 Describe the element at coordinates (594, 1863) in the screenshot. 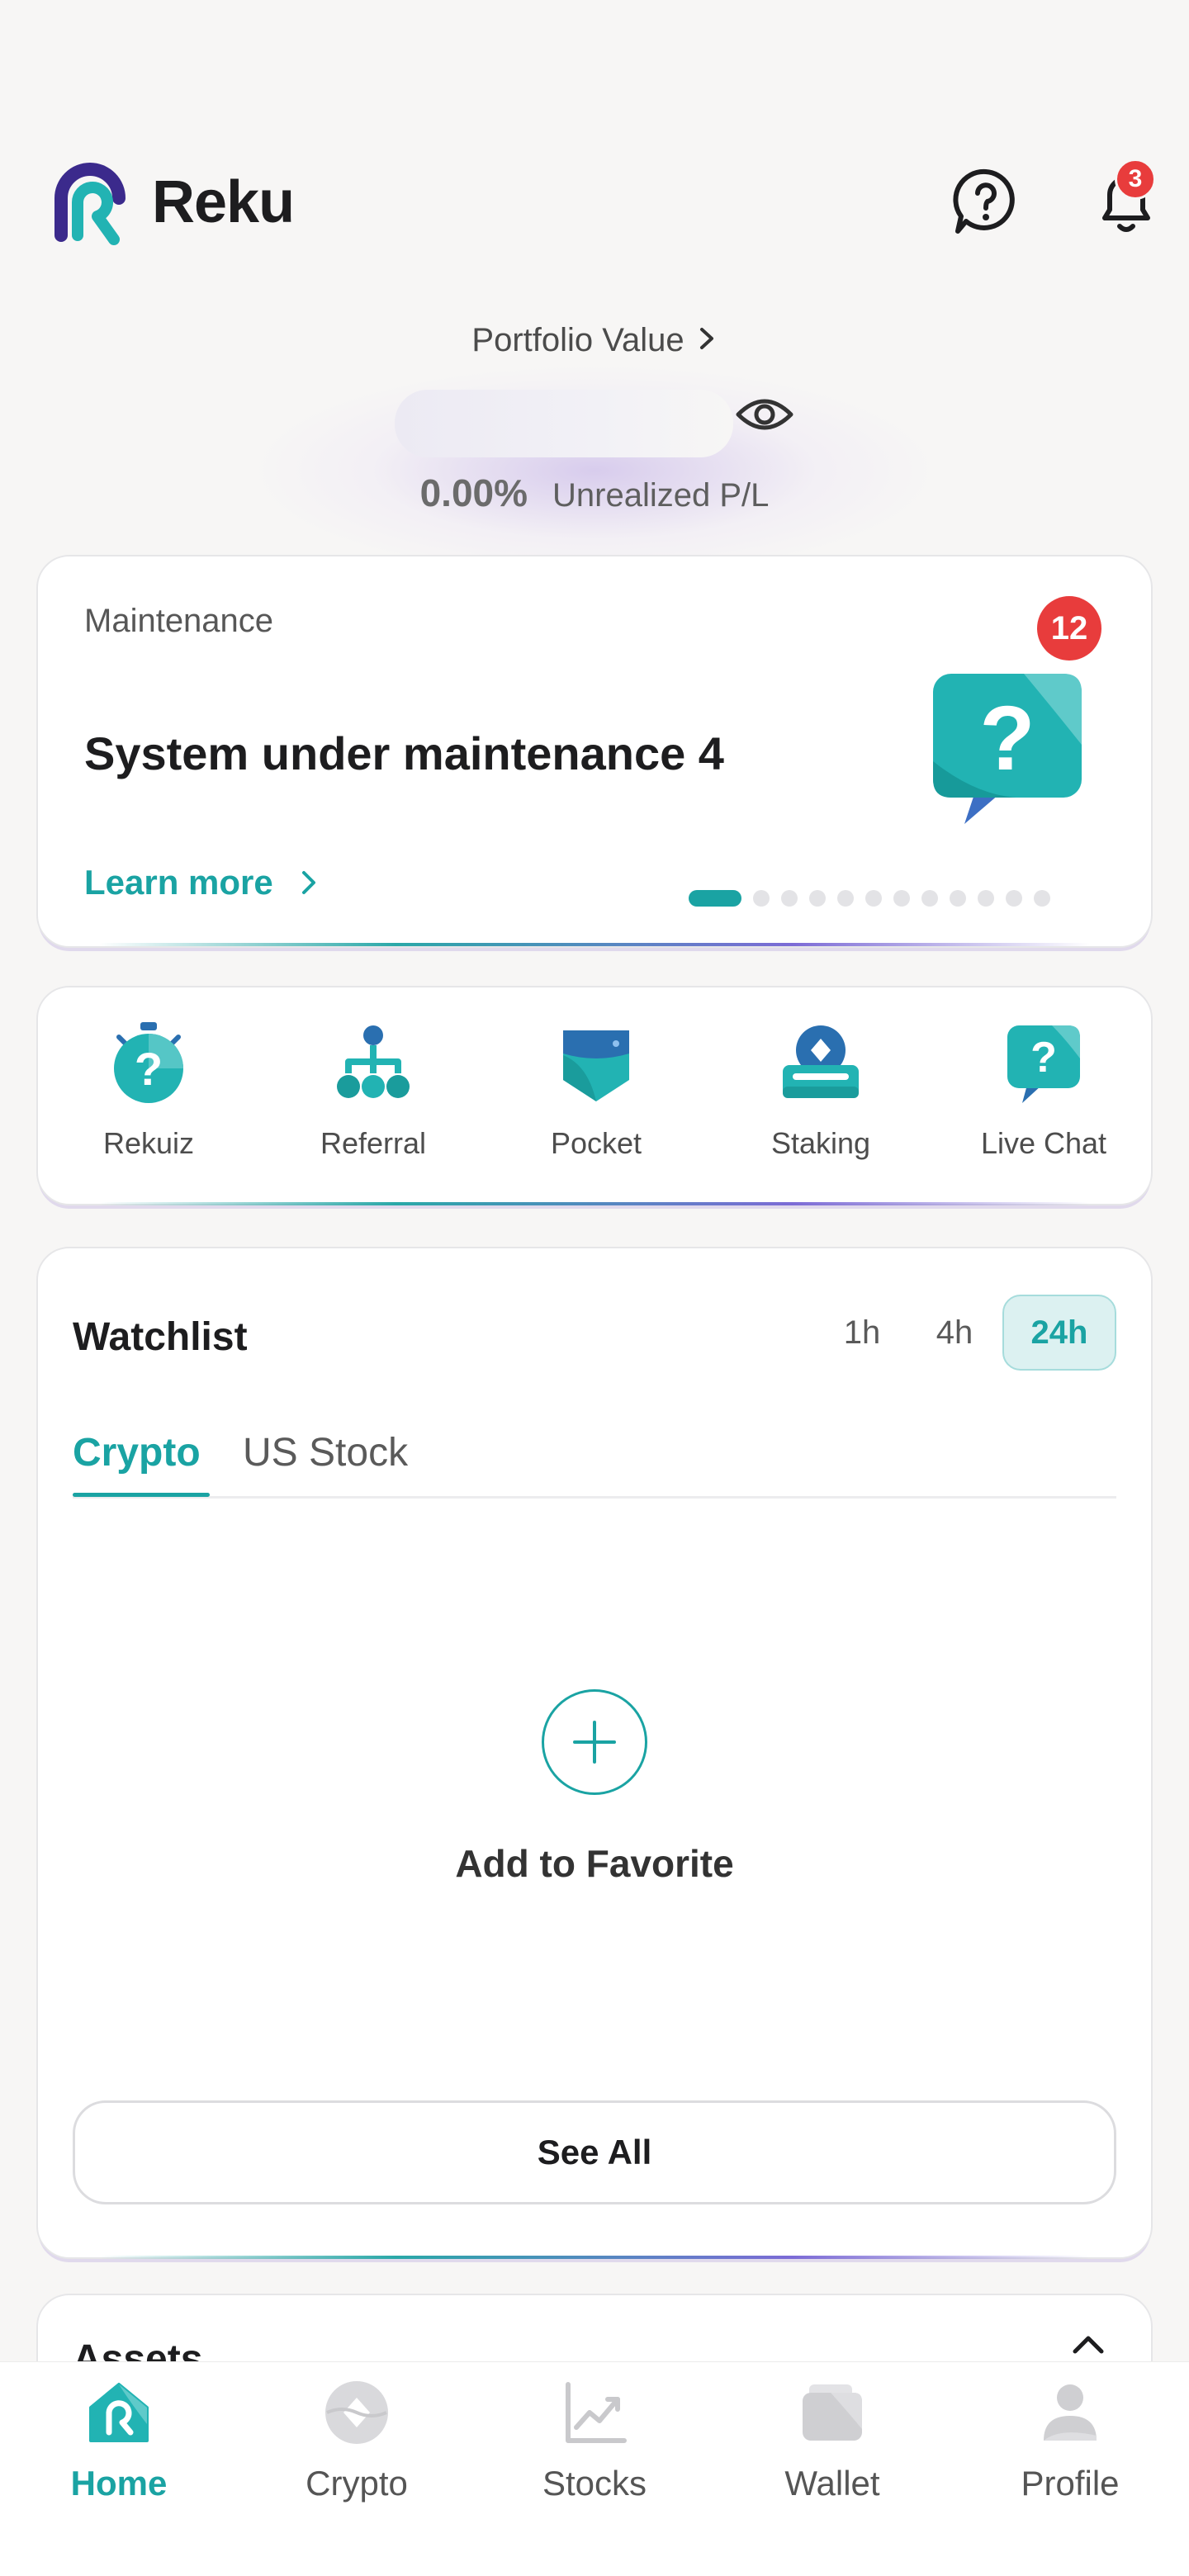

I see `add-favorite-label: Add to Favorite` at that location.